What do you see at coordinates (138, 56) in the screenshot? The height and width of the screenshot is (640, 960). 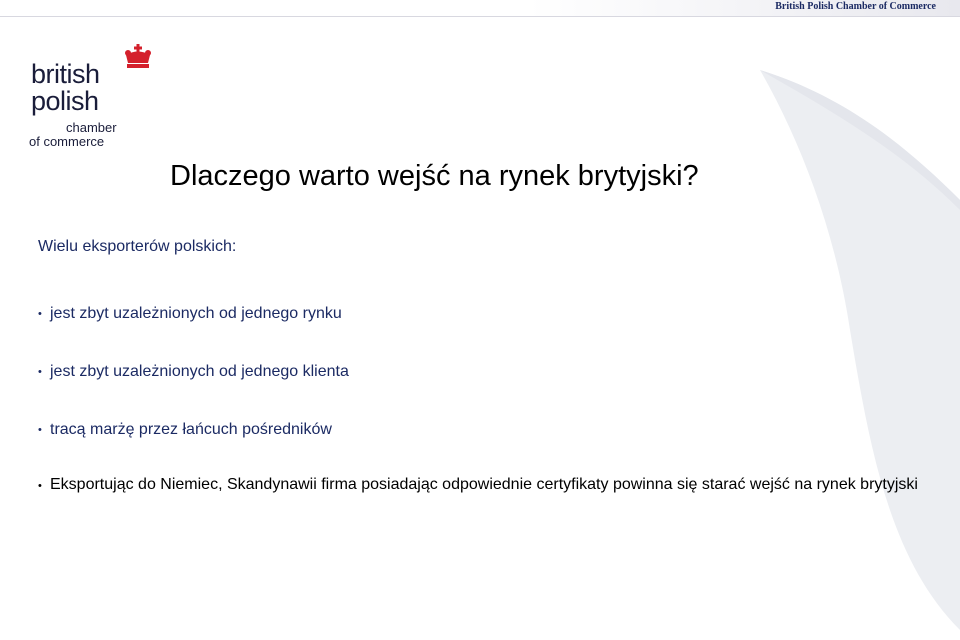 I see `crown-icon` at bounding box center [138, 56].